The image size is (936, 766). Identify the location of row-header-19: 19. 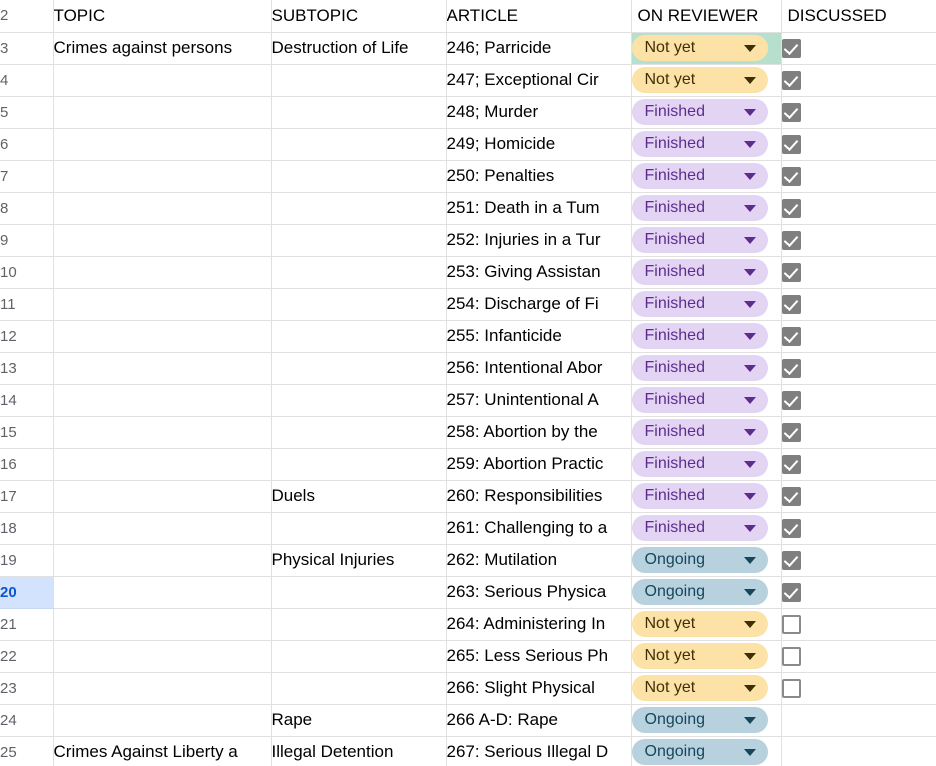
(27, 560).